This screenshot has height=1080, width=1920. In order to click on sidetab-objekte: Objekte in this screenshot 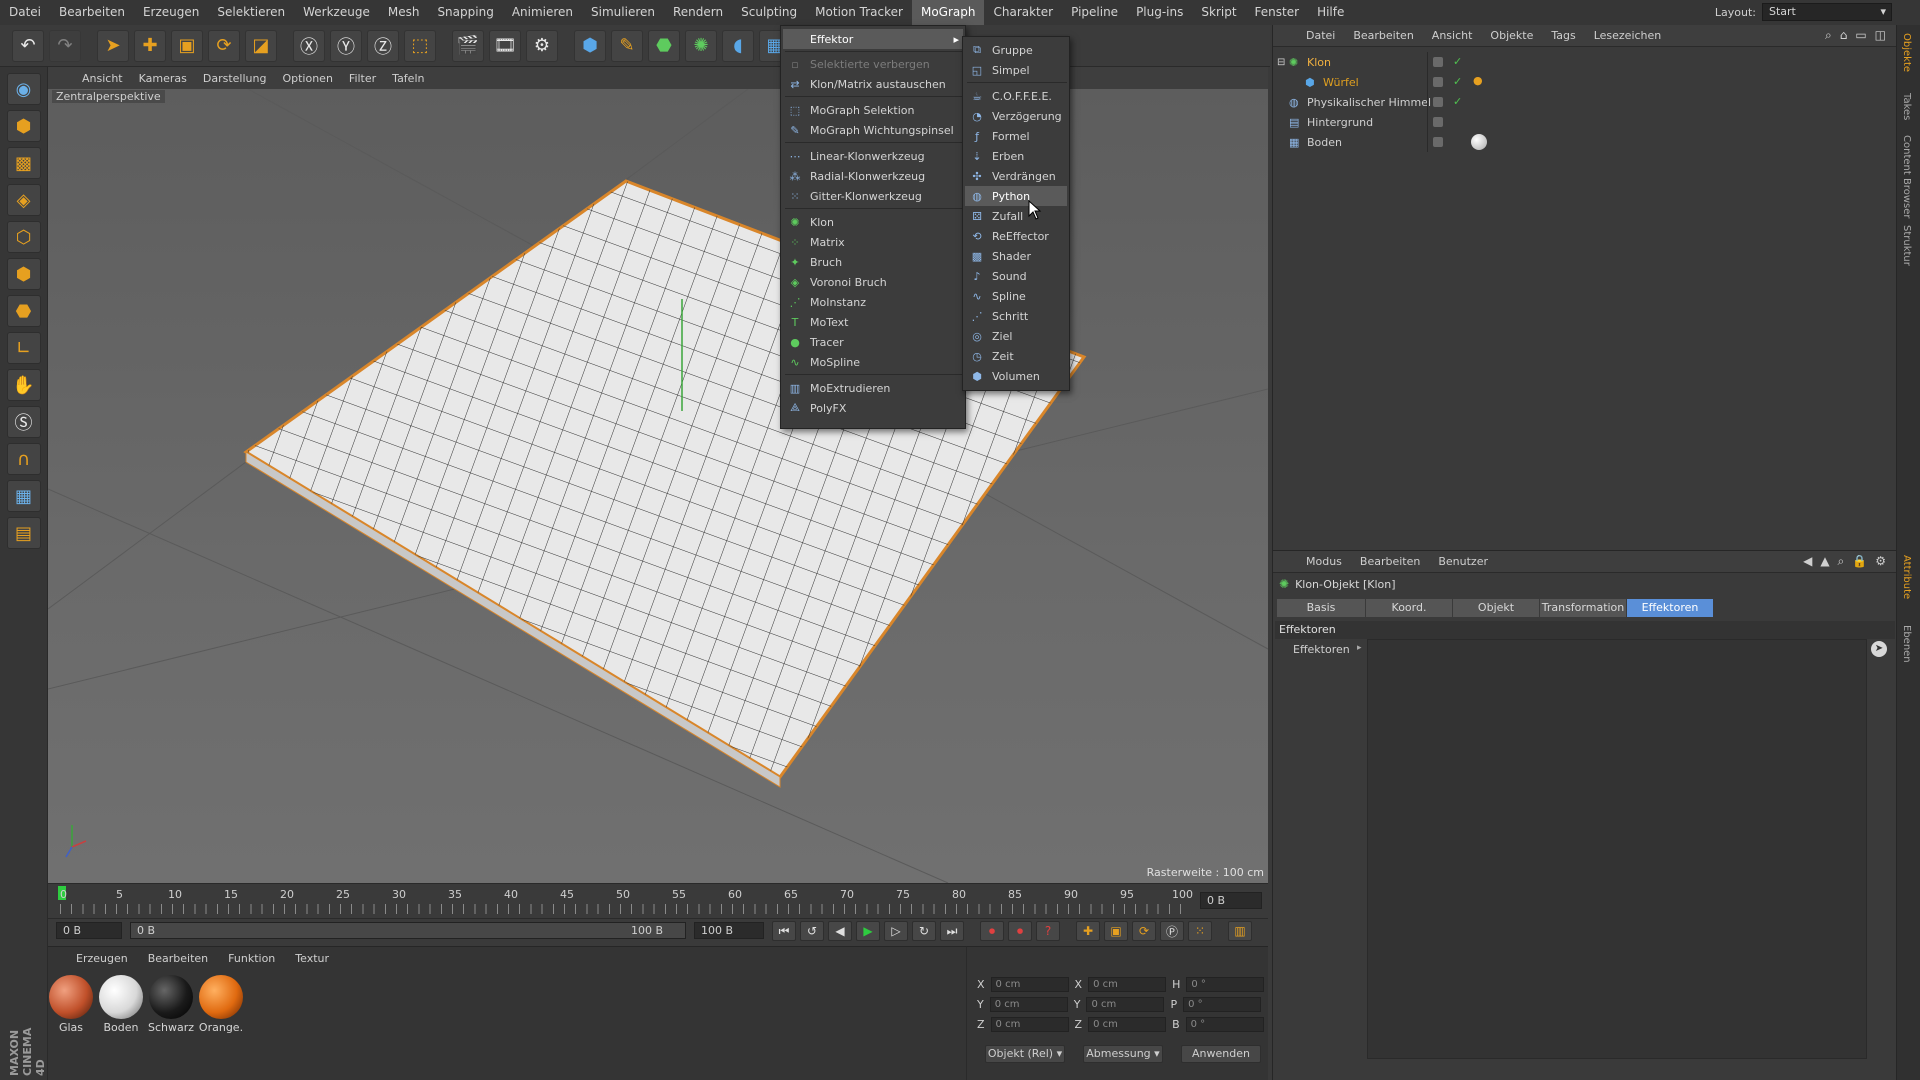, I will do `click(1906, 52)`.